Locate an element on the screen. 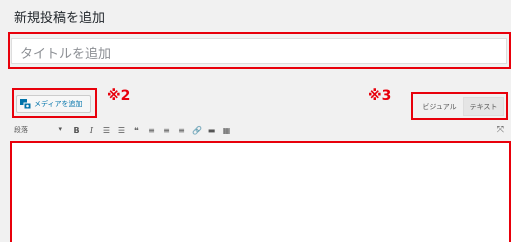 This screenshot has height=242, width=511. editor-toolbar: 段落 ▾ B I ☰ ☰ ❝ ≡ ≡ ≡ 🔗 ▬ ▦ ⤧ is located at coordinates (260, 130).